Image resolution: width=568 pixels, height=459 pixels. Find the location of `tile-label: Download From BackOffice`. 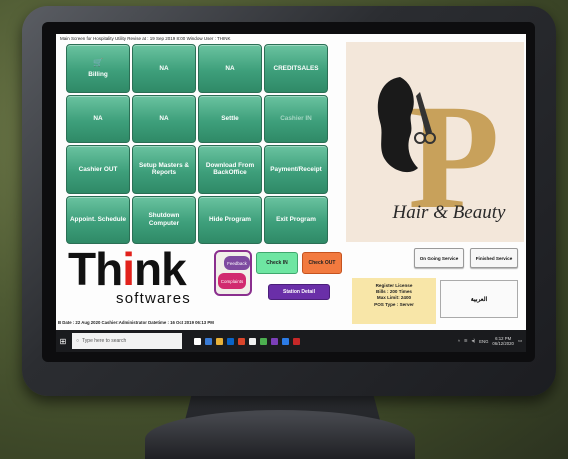

tile-label: Download From BackOffice is located at coordinates (230, 169).